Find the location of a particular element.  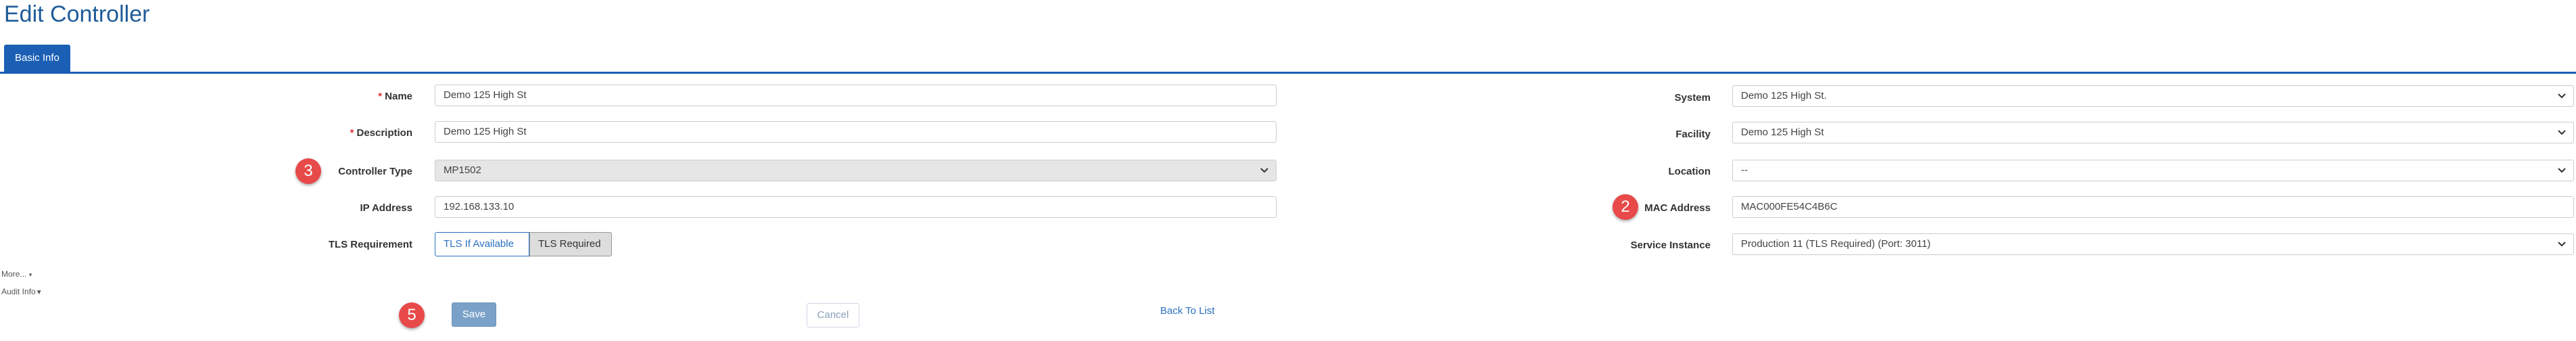

tab-divider is located at coordinates (1288, 73).